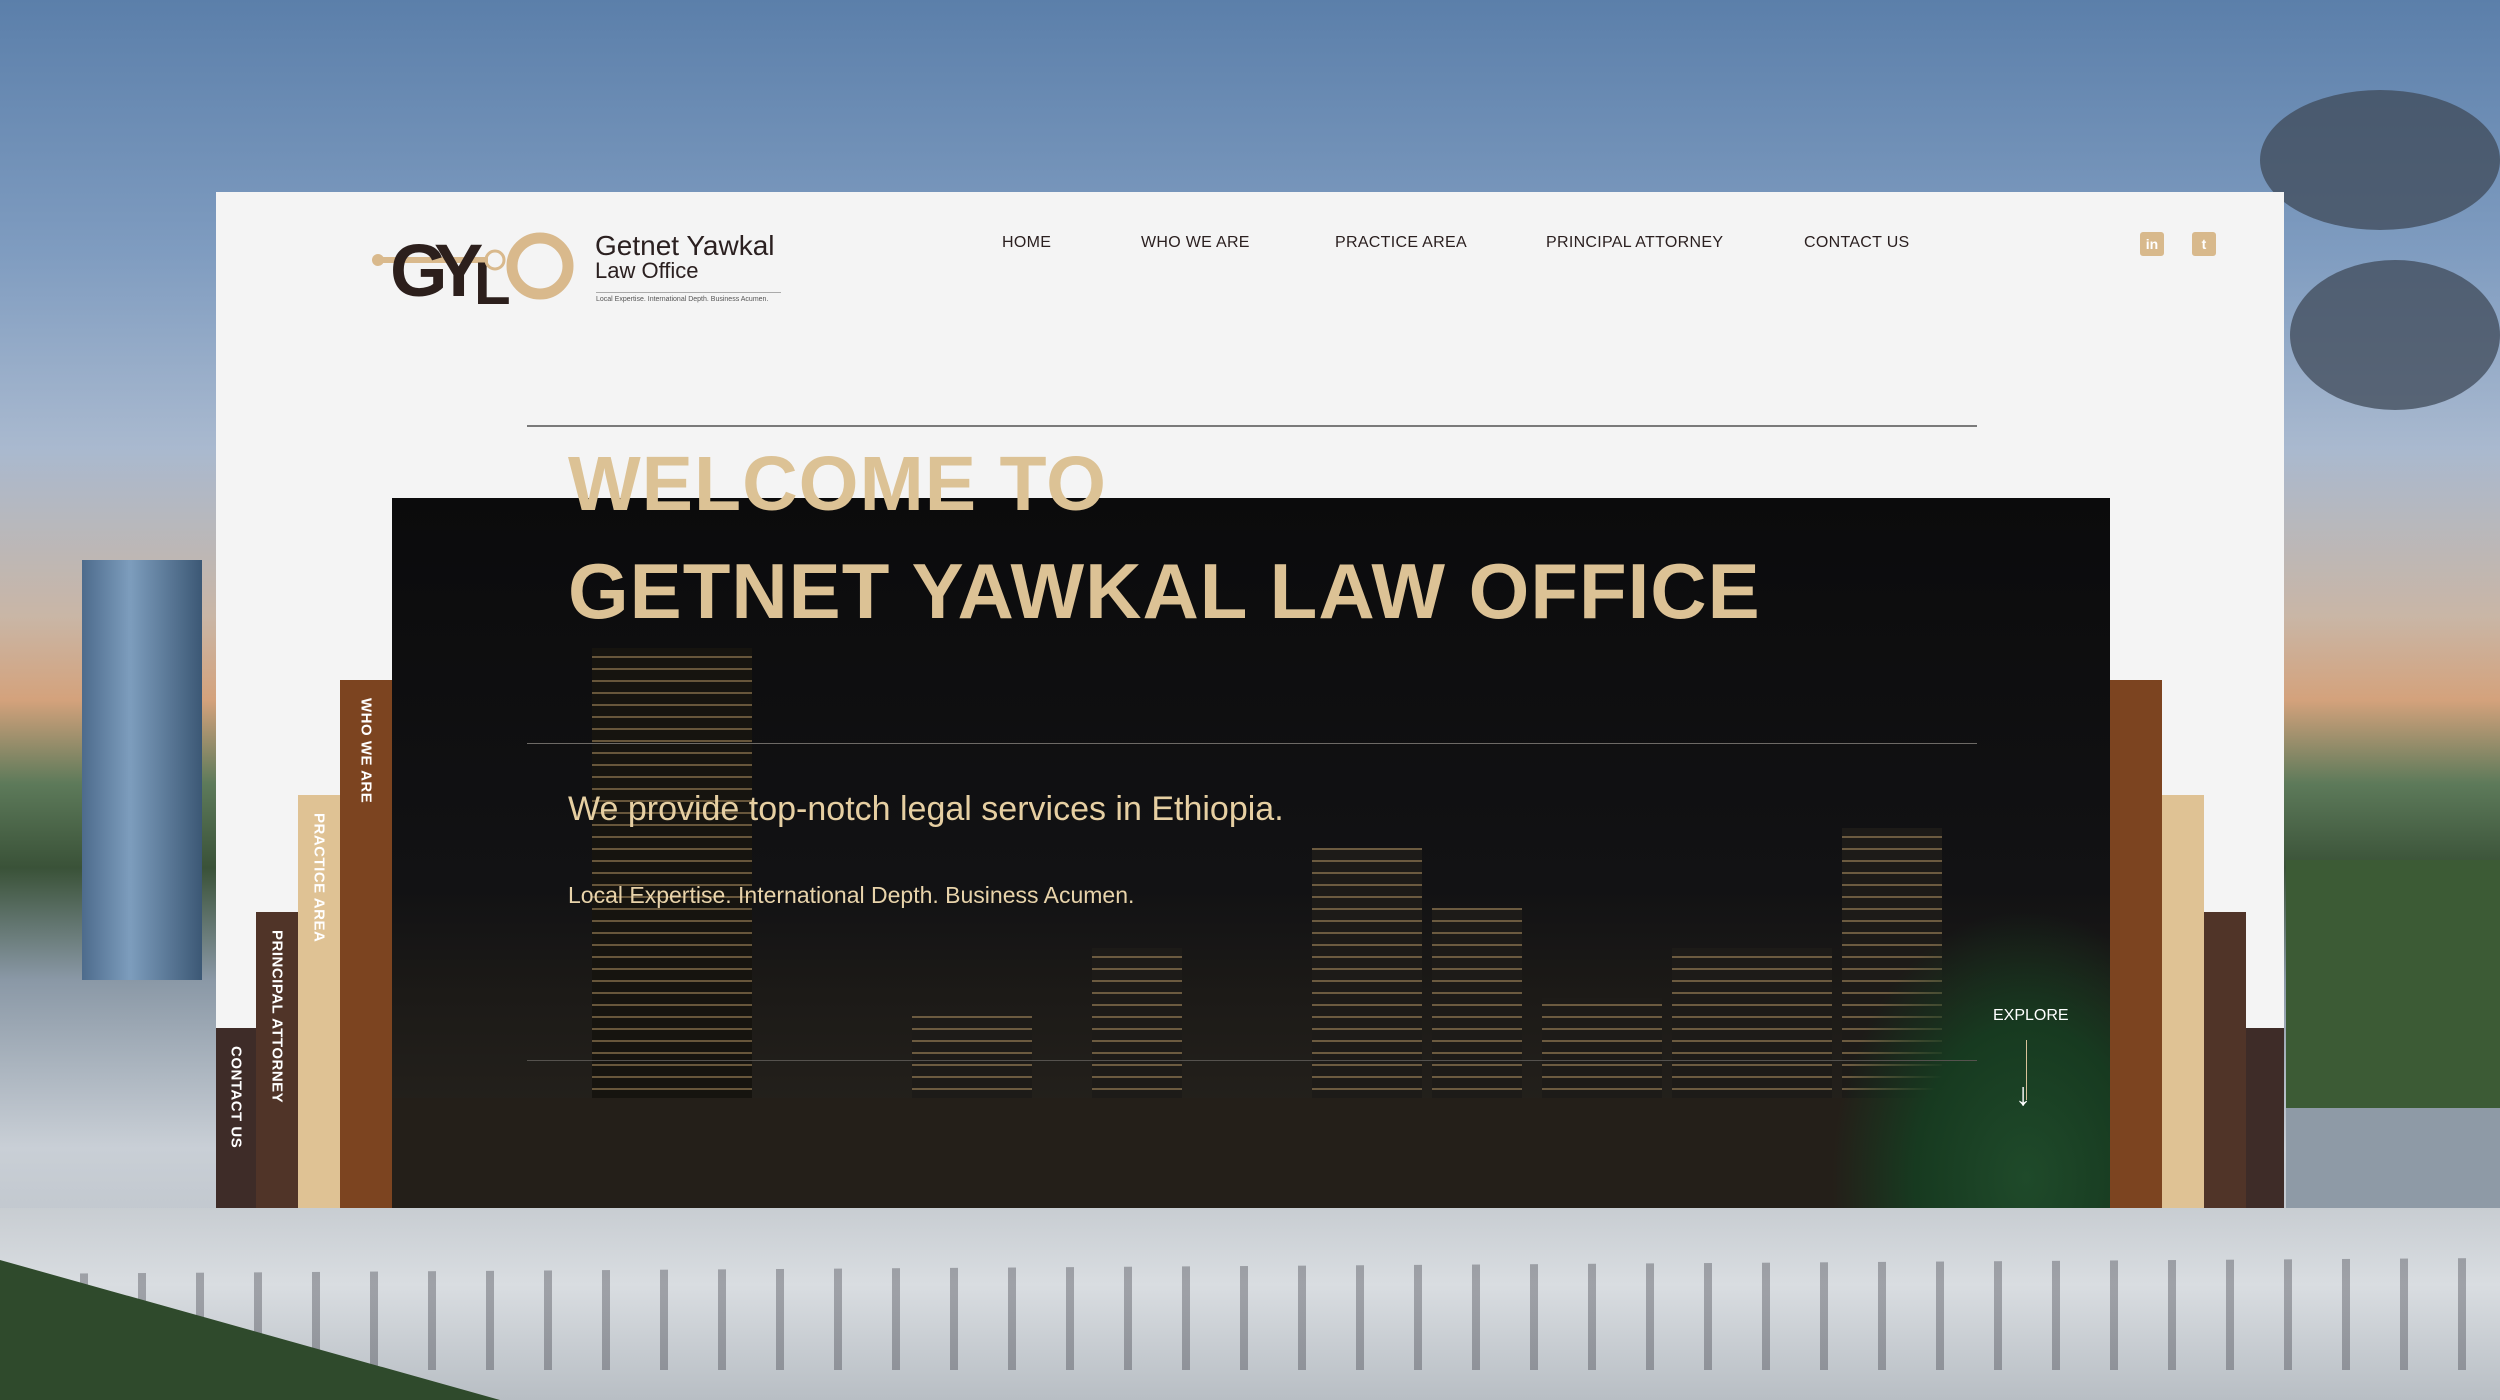  I want to click on twitter-icon: t, so click(2204, 244).